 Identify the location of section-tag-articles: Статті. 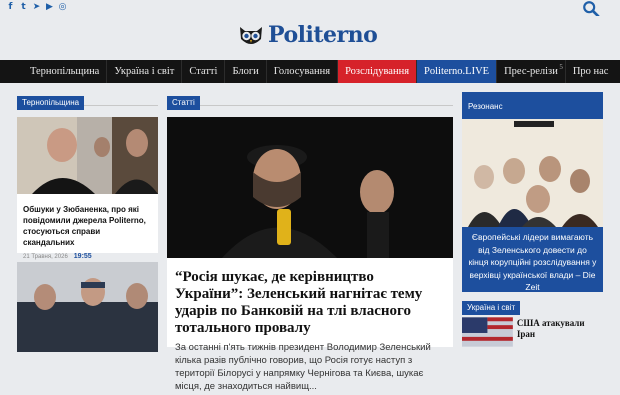
(183, 103).